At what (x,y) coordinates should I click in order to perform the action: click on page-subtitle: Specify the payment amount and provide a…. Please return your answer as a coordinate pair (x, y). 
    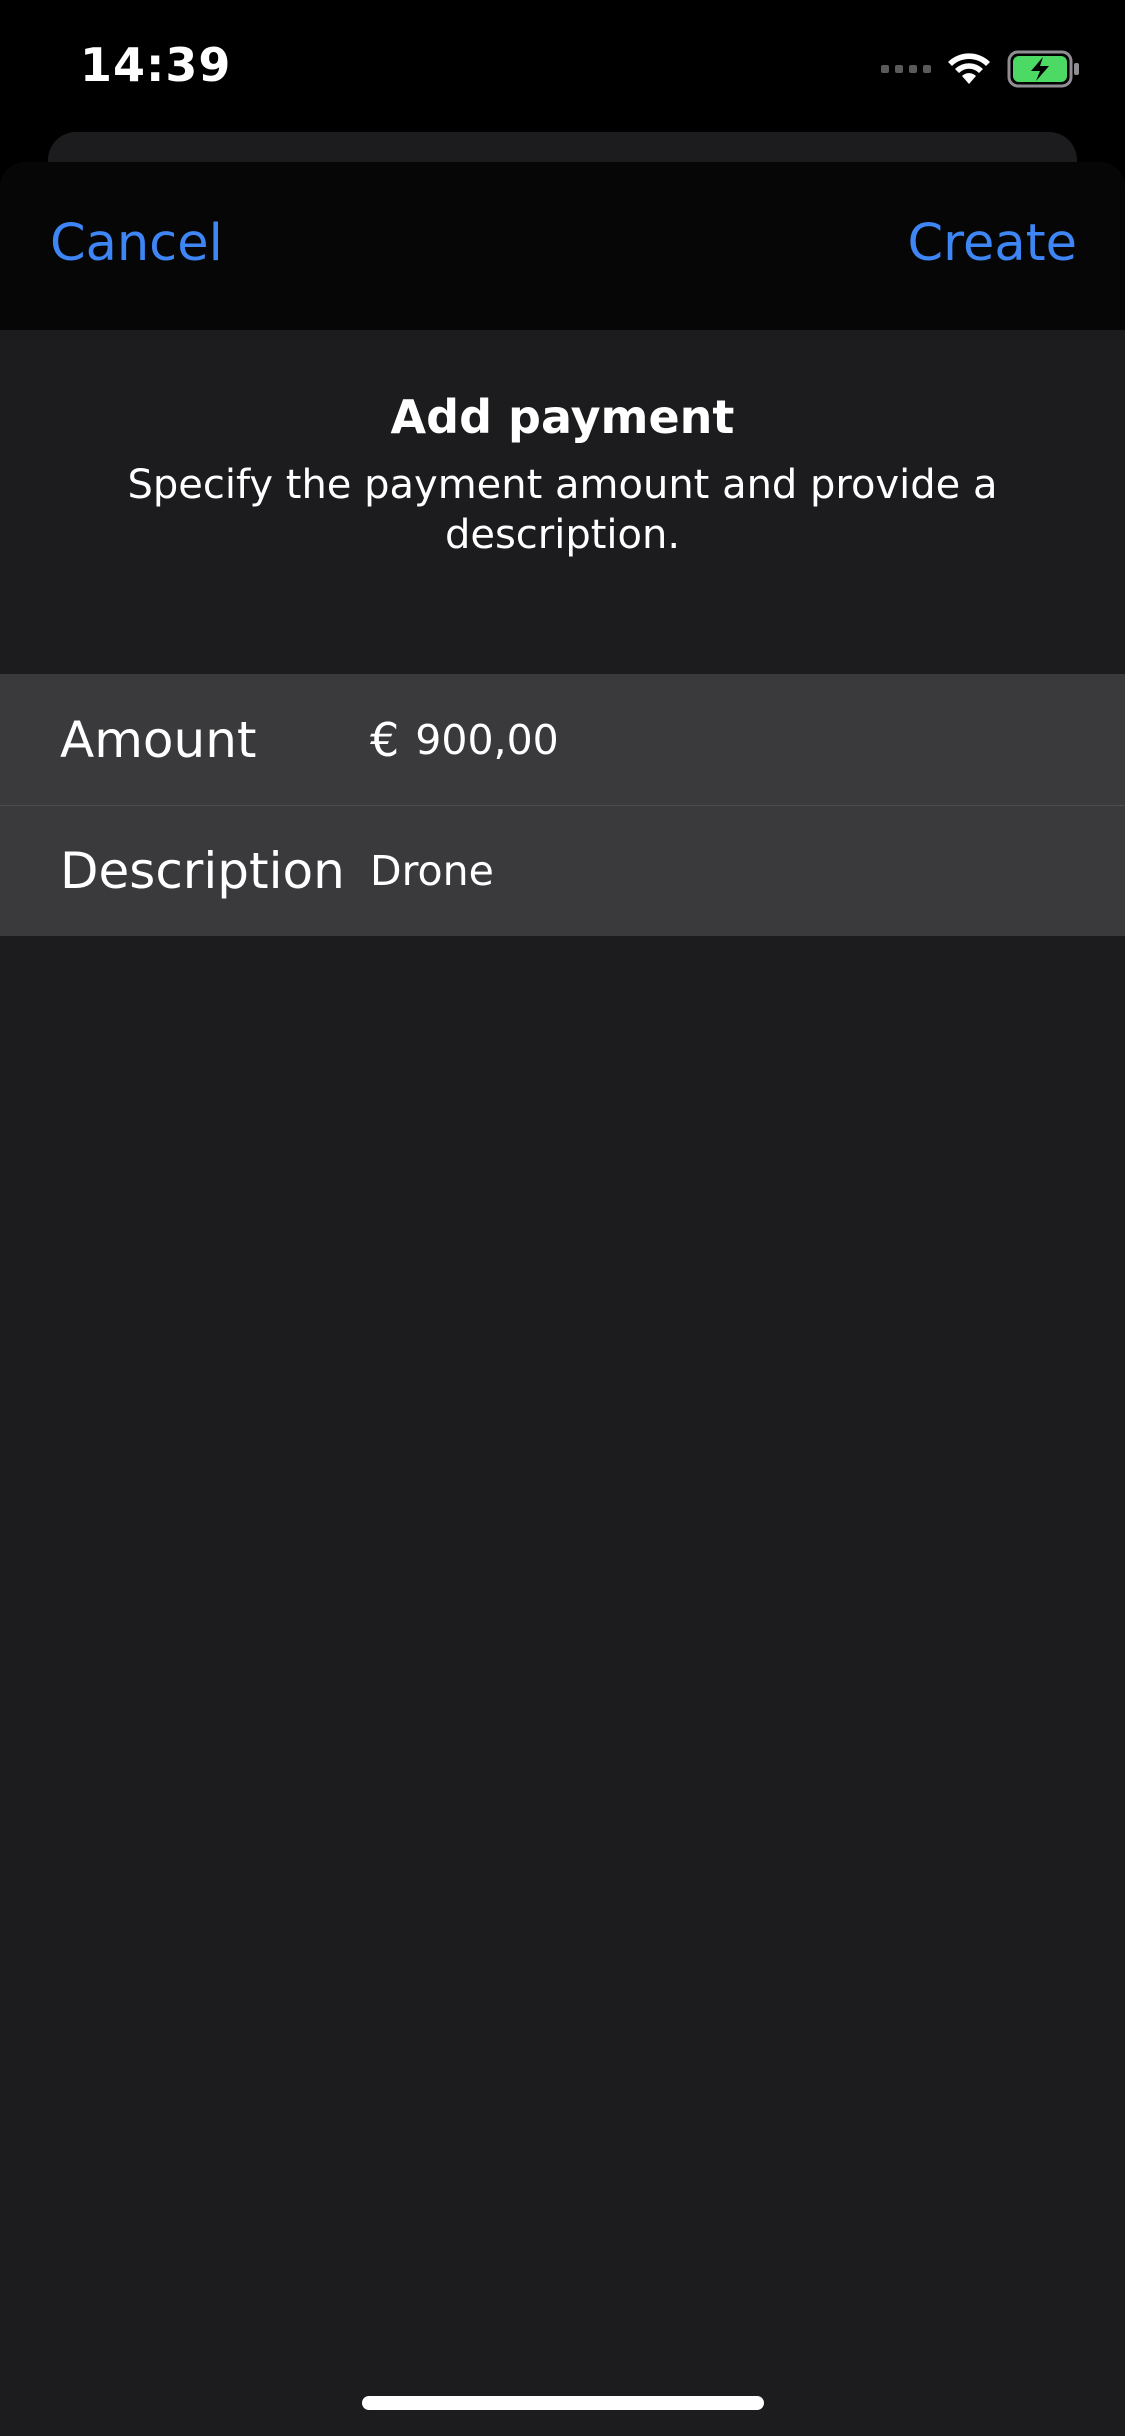
    Looking at the image, I should click on (562, 510).